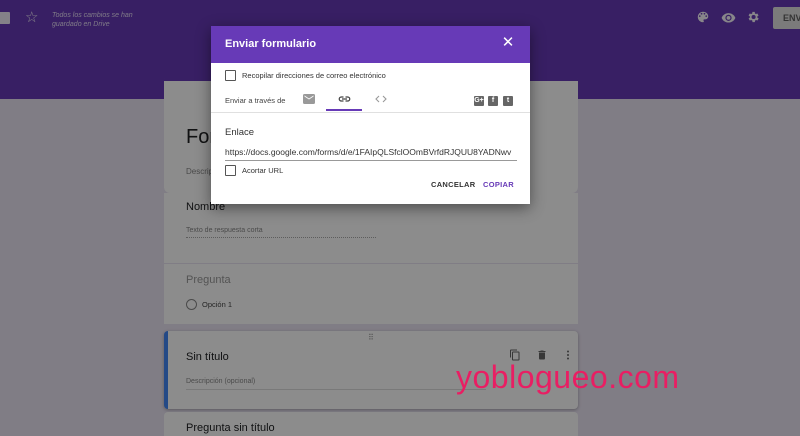 Image resolution: width=800 pixels, height=436 pixels. What do you see at coordinates (498, 184) in the screenshot?
I see `copy-button: COPIAR` at bounding box center [498, 184].